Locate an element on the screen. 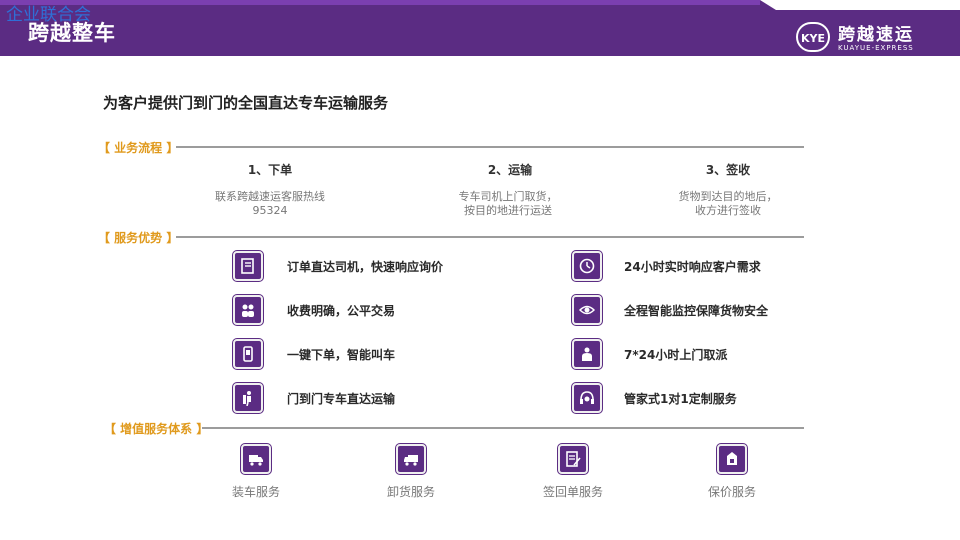 This screenshot has height=540, width=960. divider-advantages is located at coordinates (490, 237).